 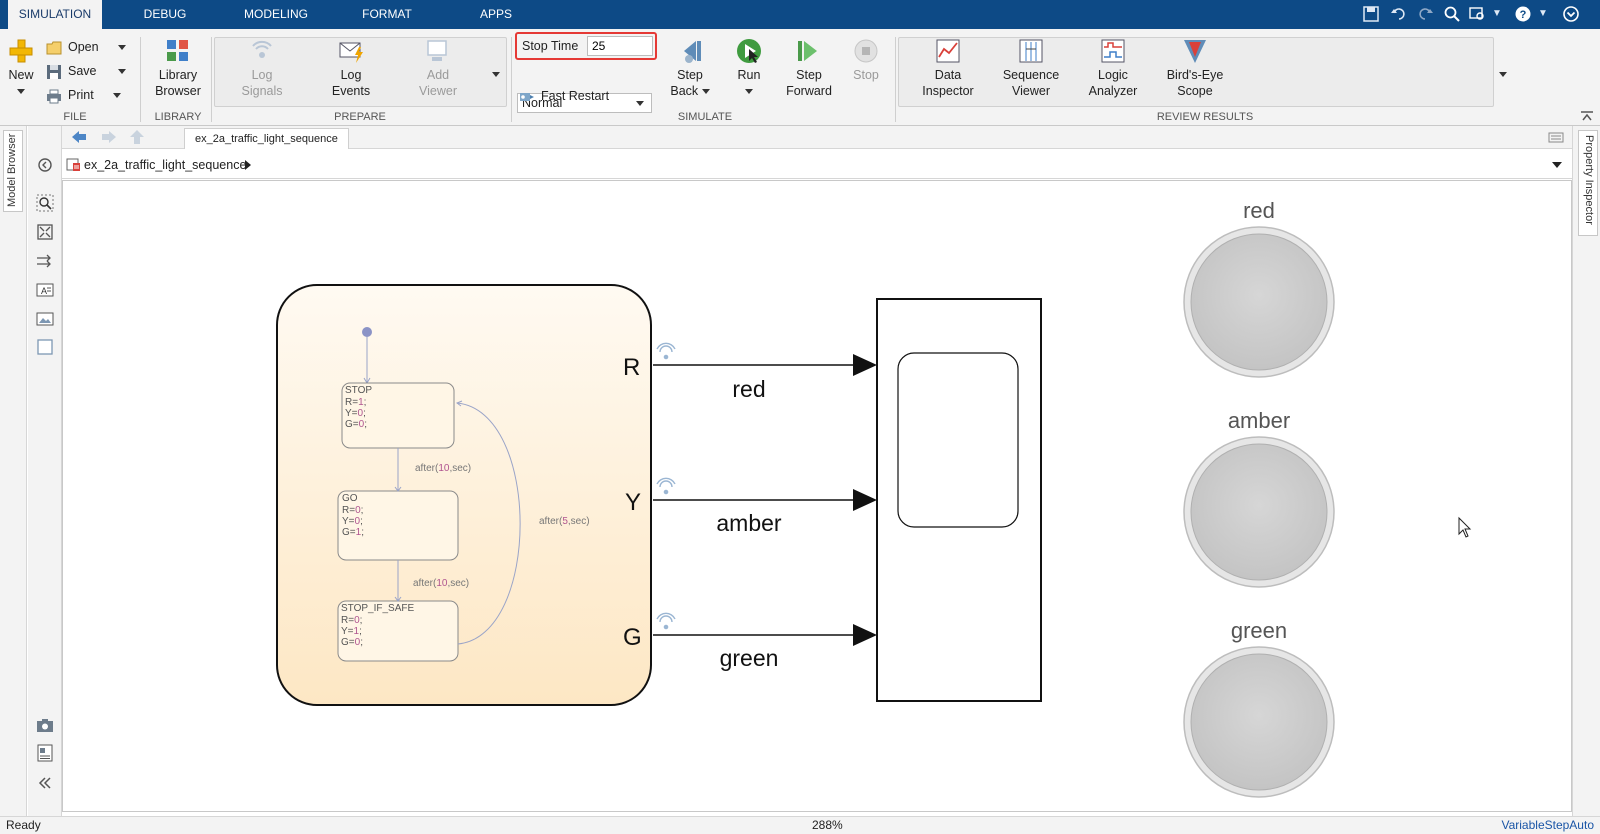 I want to click on up-arrow-icon, so click(x=137, y=137).